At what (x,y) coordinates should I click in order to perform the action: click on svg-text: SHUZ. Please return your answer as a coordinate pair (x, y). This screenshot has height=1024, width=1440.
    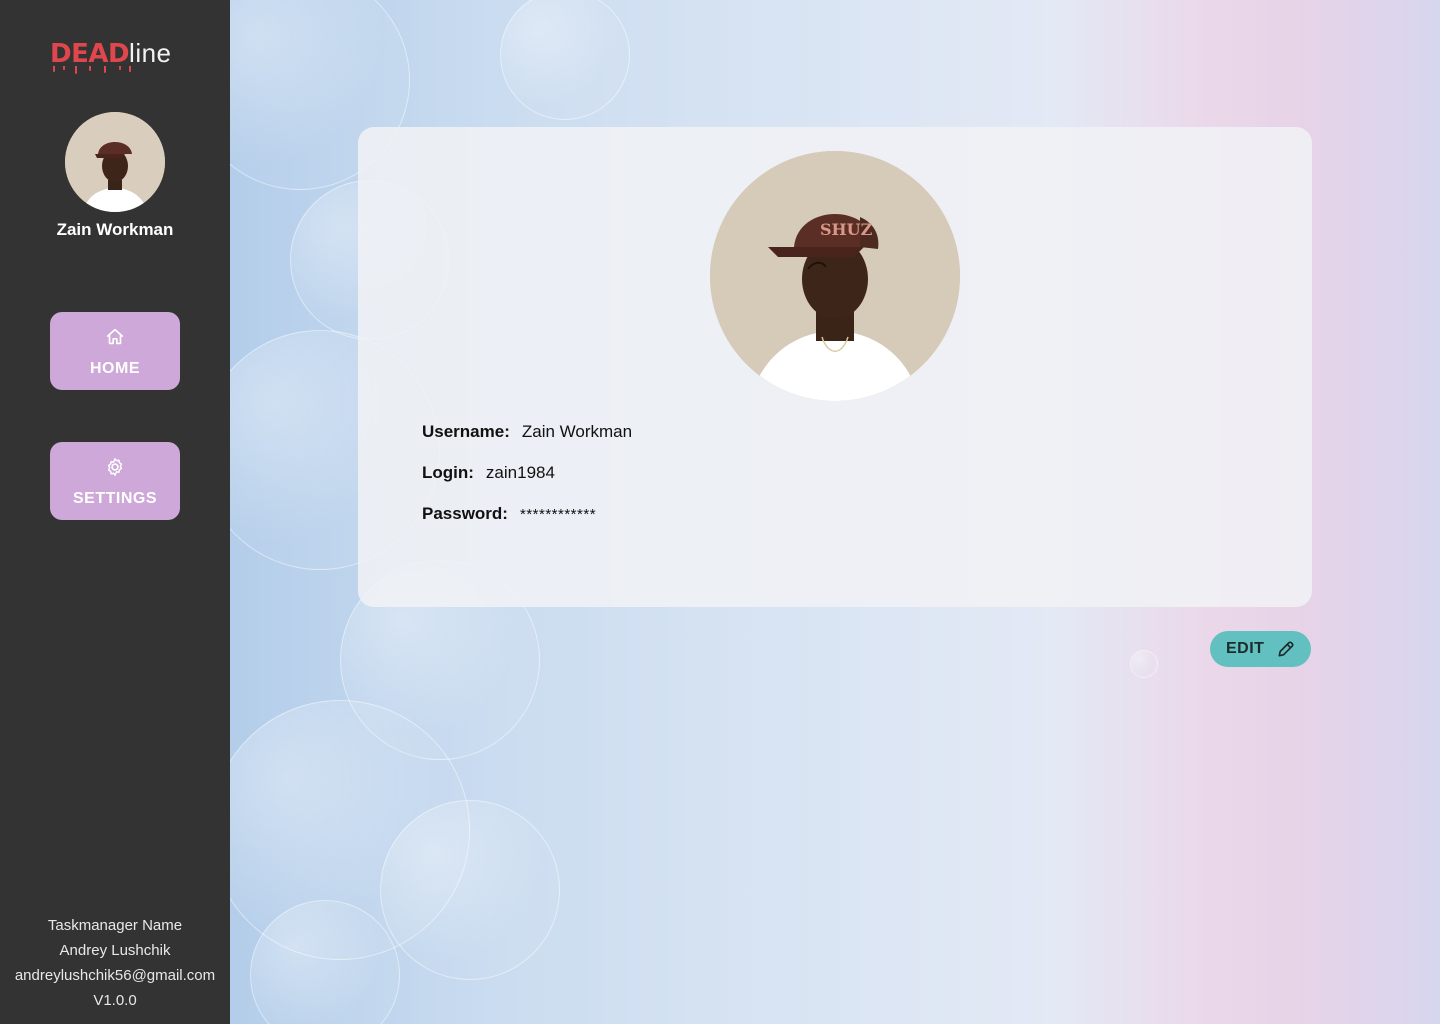
    Looking at the image, I should click on (846, 229).